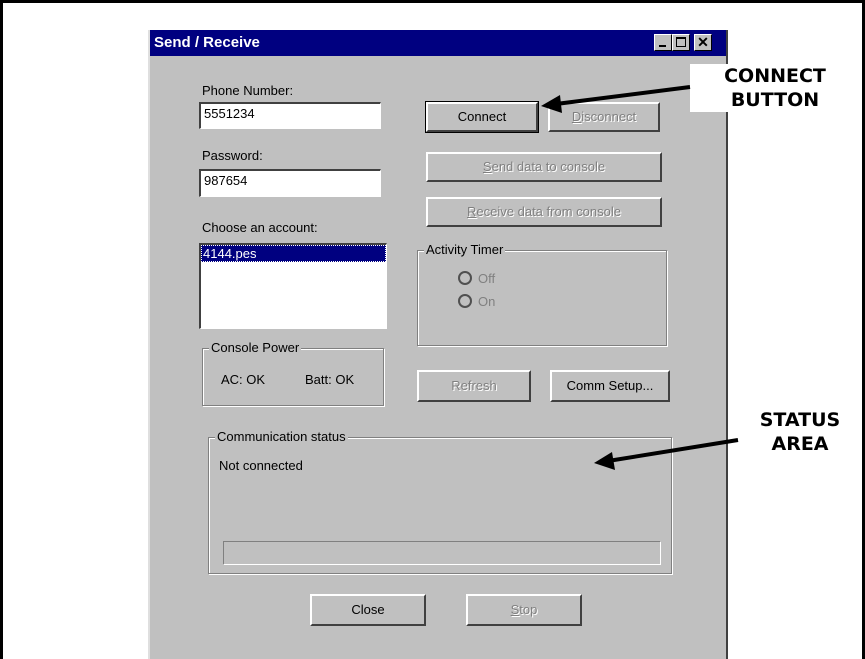  Describe the element at coordinates (616, 99) in the screenshot. I see `connect-arrow-icon` at that location.